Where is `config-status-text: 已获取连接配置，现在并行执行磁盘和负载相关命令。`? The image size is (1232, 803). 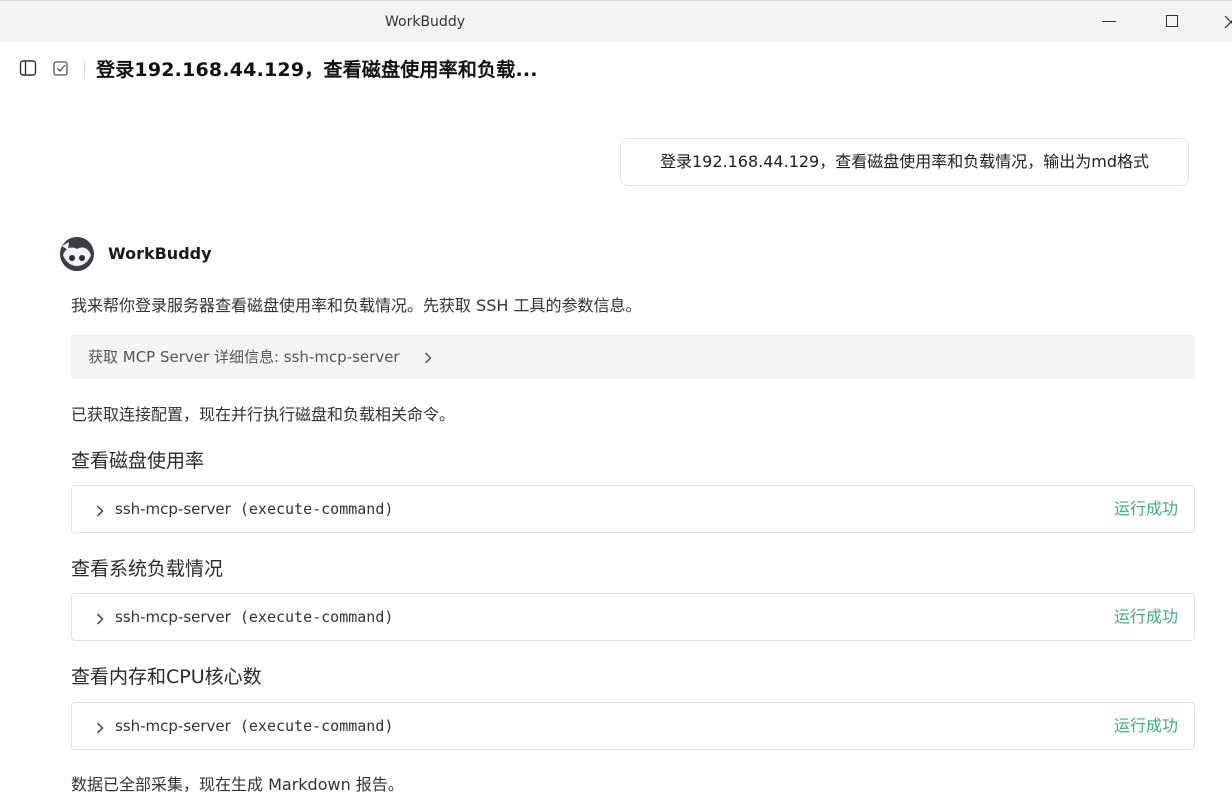 config-status-text: 已获取连接配置，现在并行执行磁盘和负载相关命令。 is located at coordinates (263, 414).